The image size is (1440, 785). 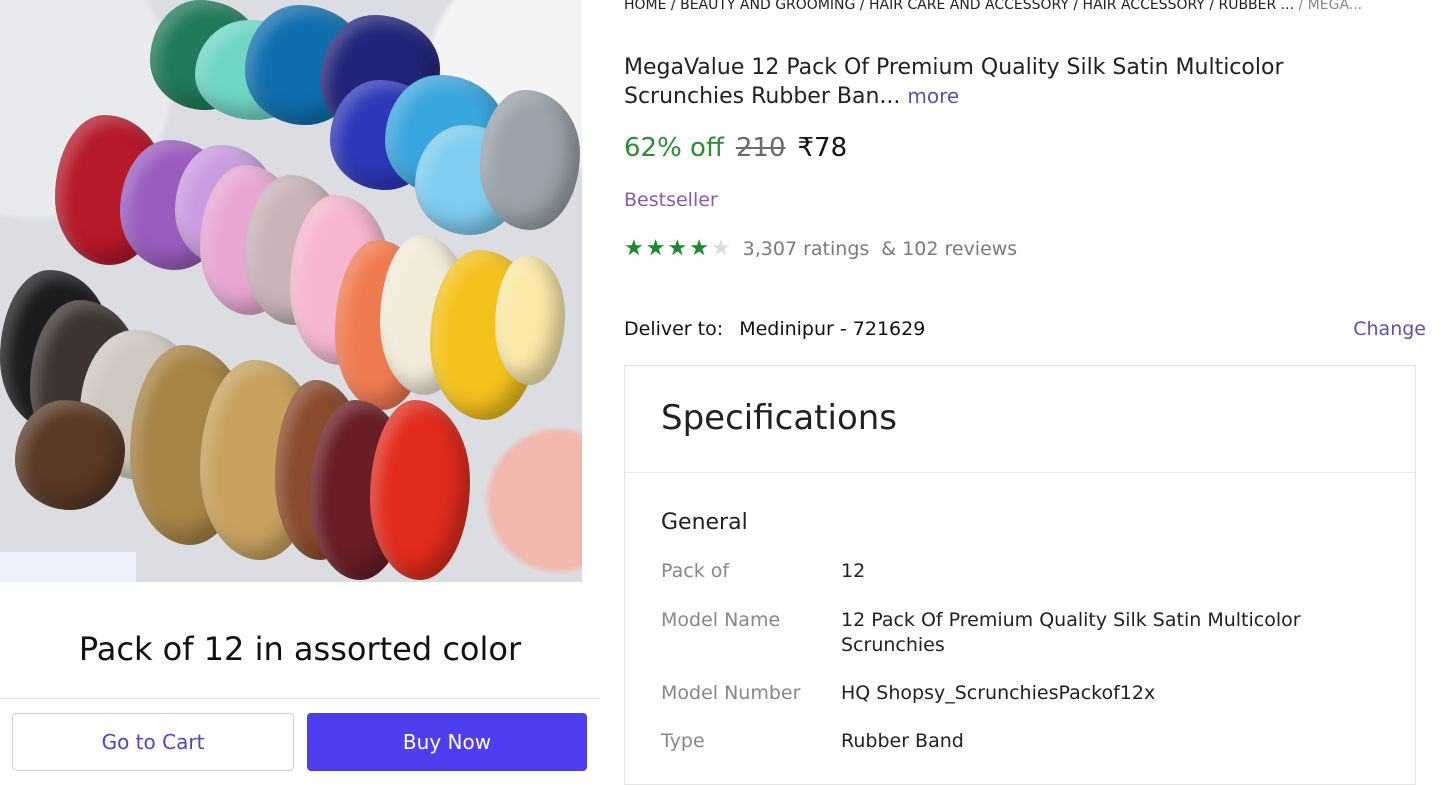 What do you see at coordinates (683, 741) in the screenshot?
I see `spec-key: Type` at bounding box center [683, 741].